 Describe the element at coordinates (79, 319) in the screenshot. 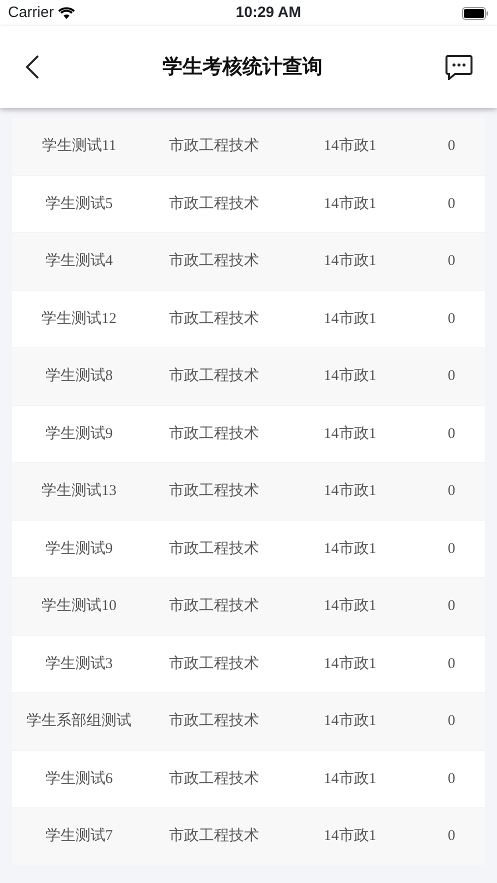

I see `student-name-cell-text: 学生测试12` at that location.